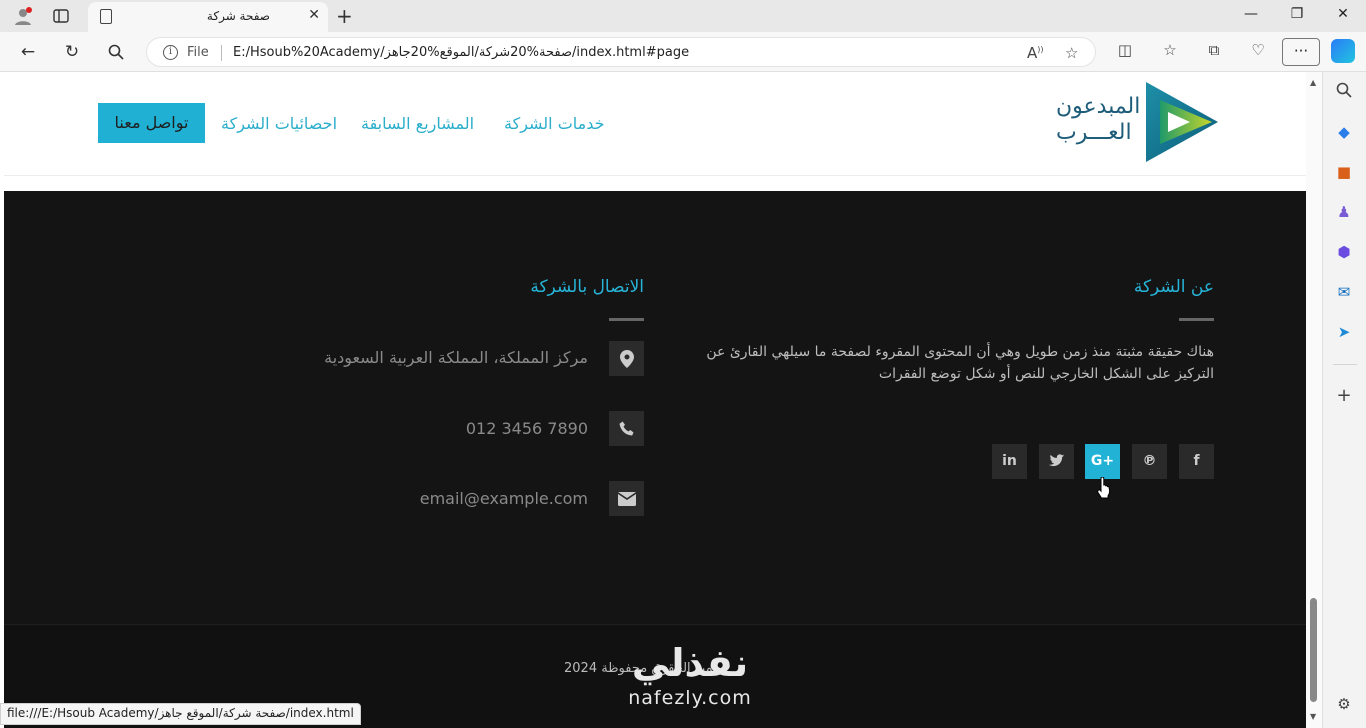 This screenshot has width=1366, height=728. I want to click on facebook-icon: f, so click(1196, 461).